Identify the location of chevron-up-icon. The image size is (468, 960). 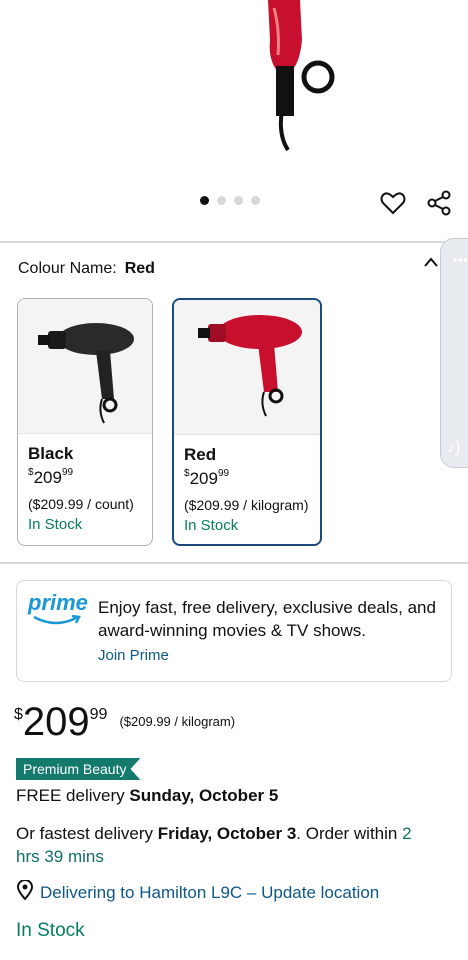
(431, 263).